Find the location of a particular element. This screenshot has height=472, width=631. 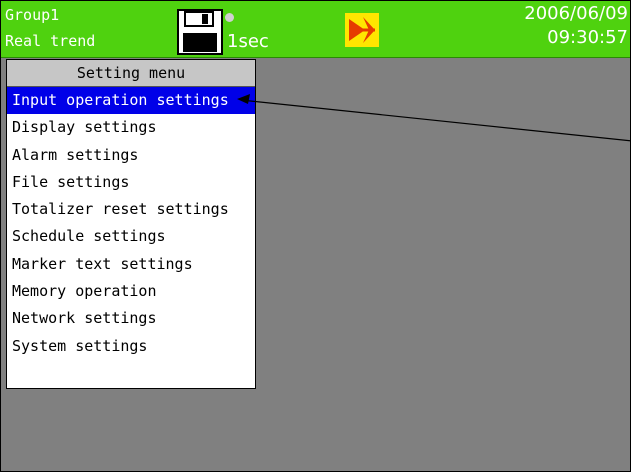

alarm-warning-icon is located at coordinates (362, 30).